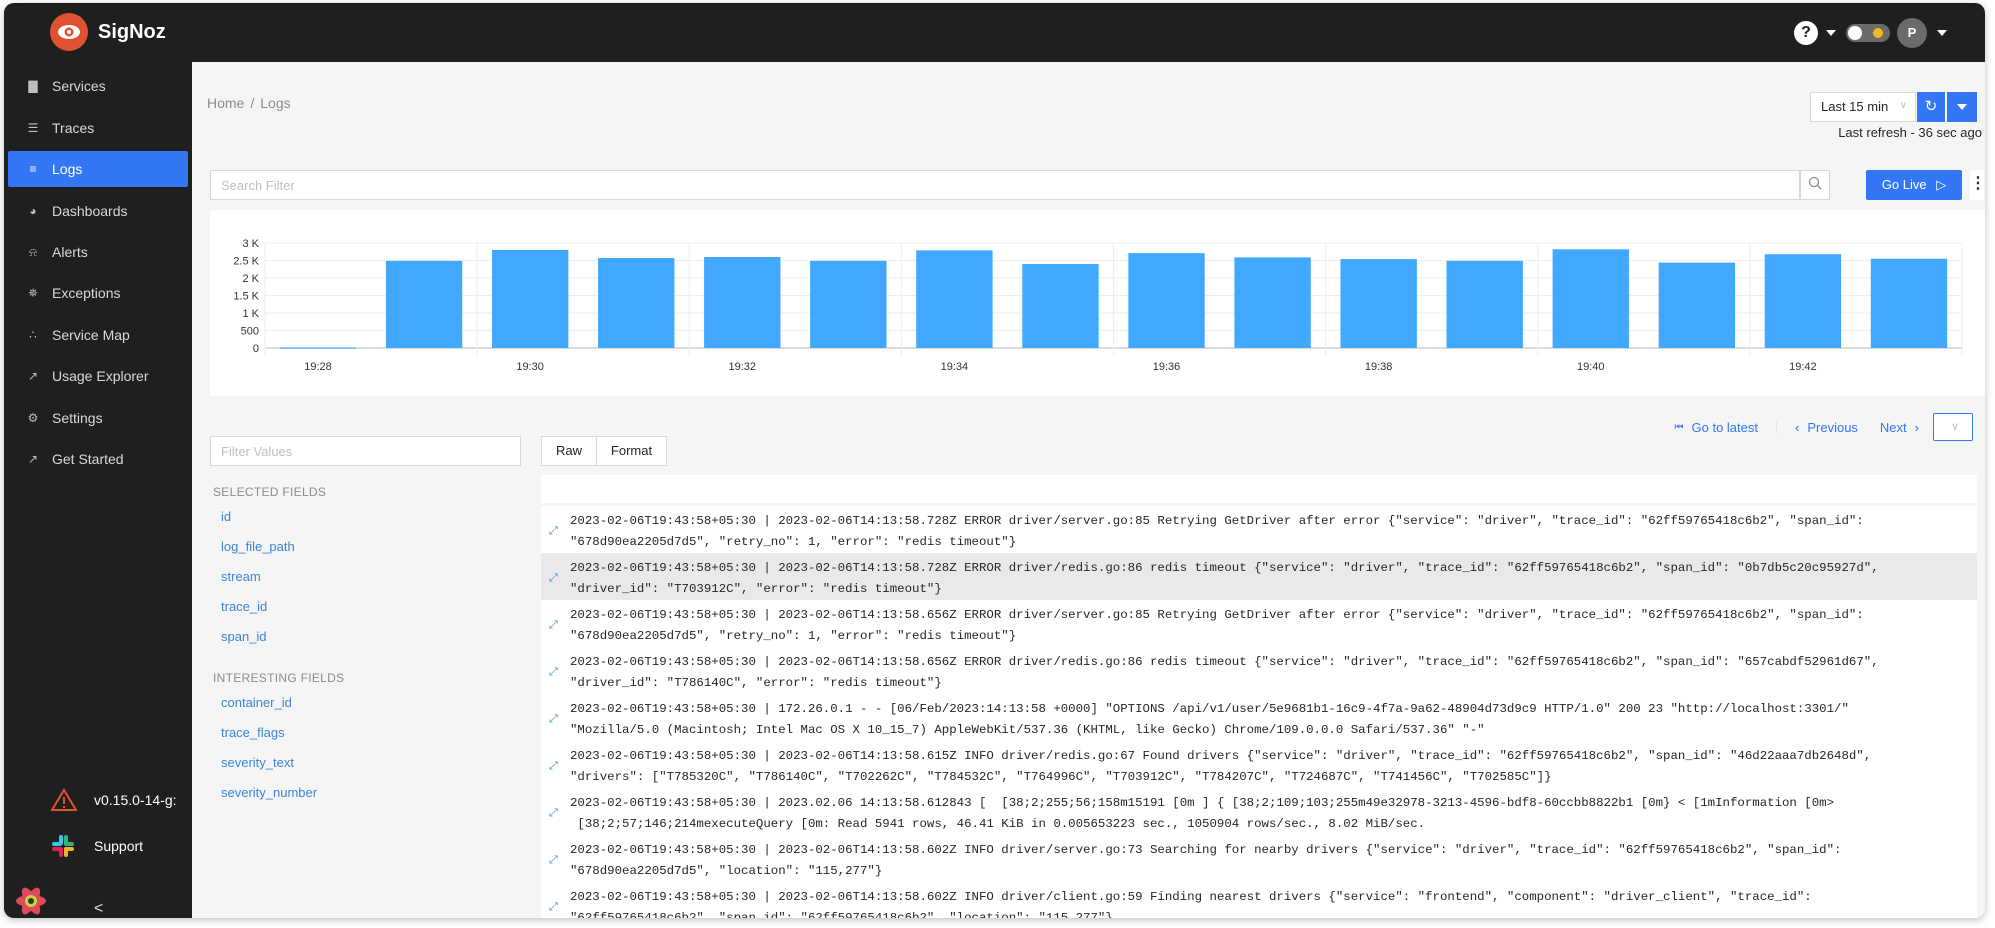 This screenshot has width=1995, height=928. I want to click on next-button: Next, so click(1893, 427).